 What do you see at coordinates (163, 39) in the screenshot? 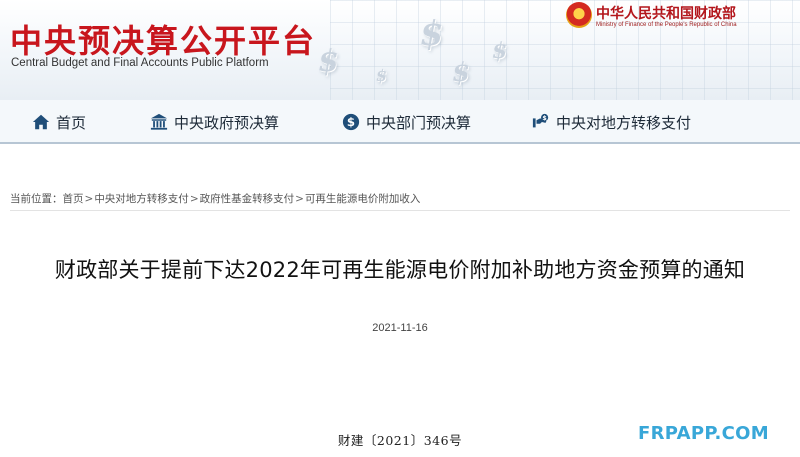
I see `site-title: 中央预决算公开平台` at bounding box center [163, 39].